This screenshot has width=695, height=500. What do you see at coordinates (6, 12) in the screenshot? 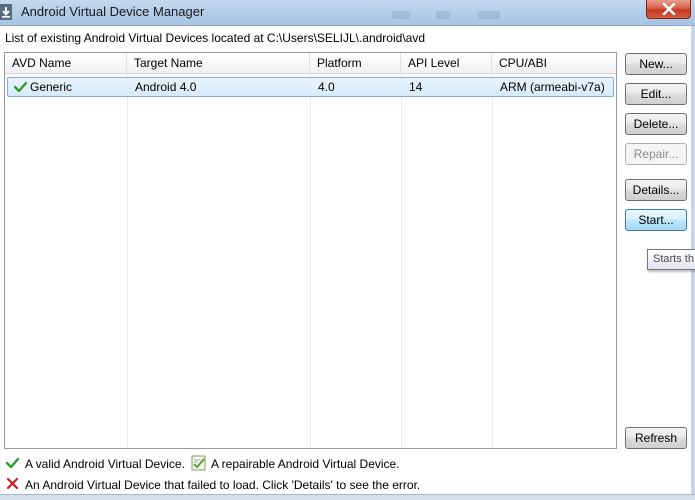
I see `app-download-icon` at bounding box center [6, 12].